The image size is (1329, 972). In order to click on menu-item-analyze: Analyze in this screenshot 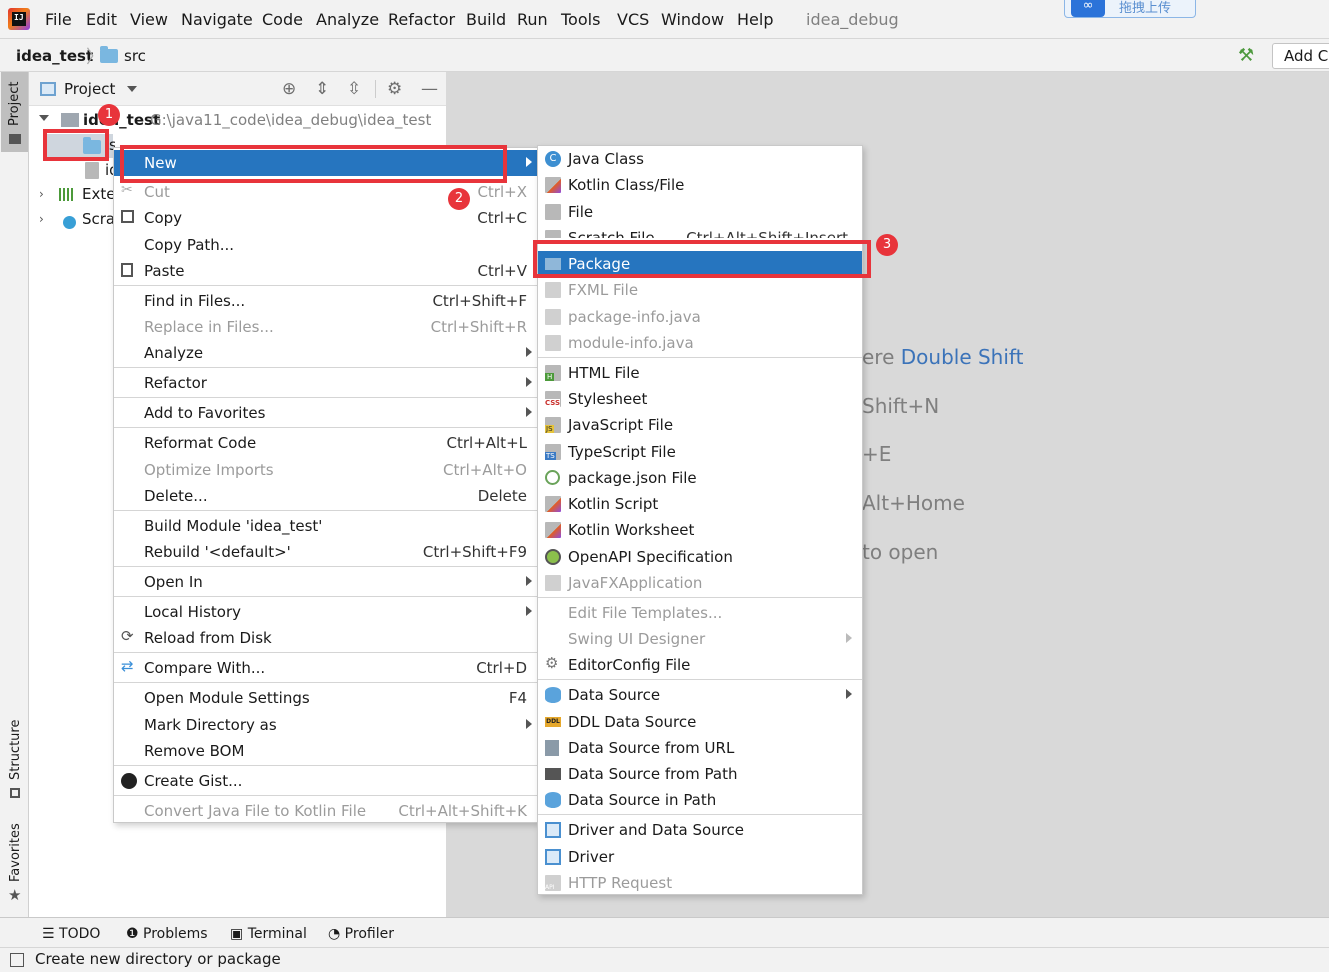, I will do `click(325, 353)`.